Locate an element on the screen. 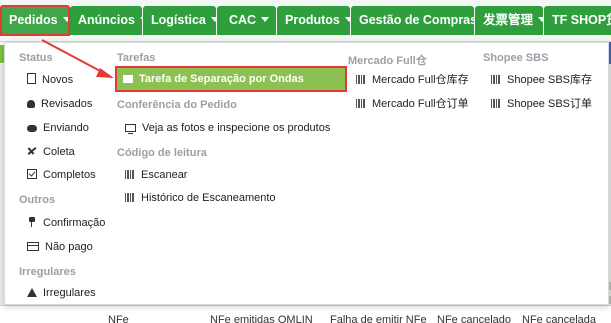  menu-item-irregulares: Irregulares is located at coordinates (61, 293).